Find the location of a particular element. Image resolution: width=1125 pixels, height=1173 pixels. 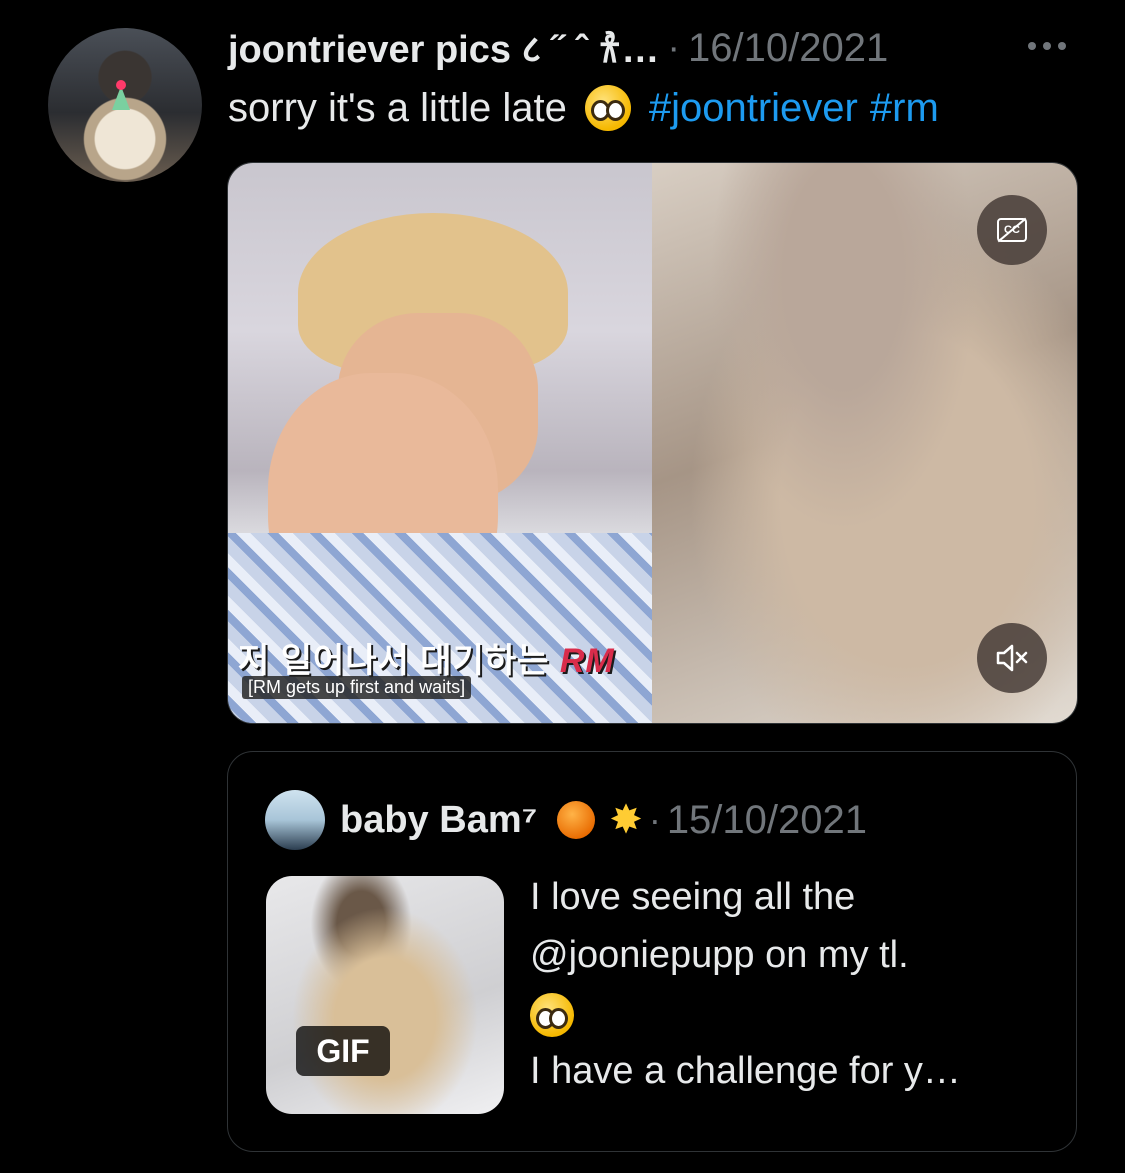

tweet-header: joontriever pics ८ ˝ ˆ 𐀪… · 16/10/2021 is located at coordinates (558, 48).